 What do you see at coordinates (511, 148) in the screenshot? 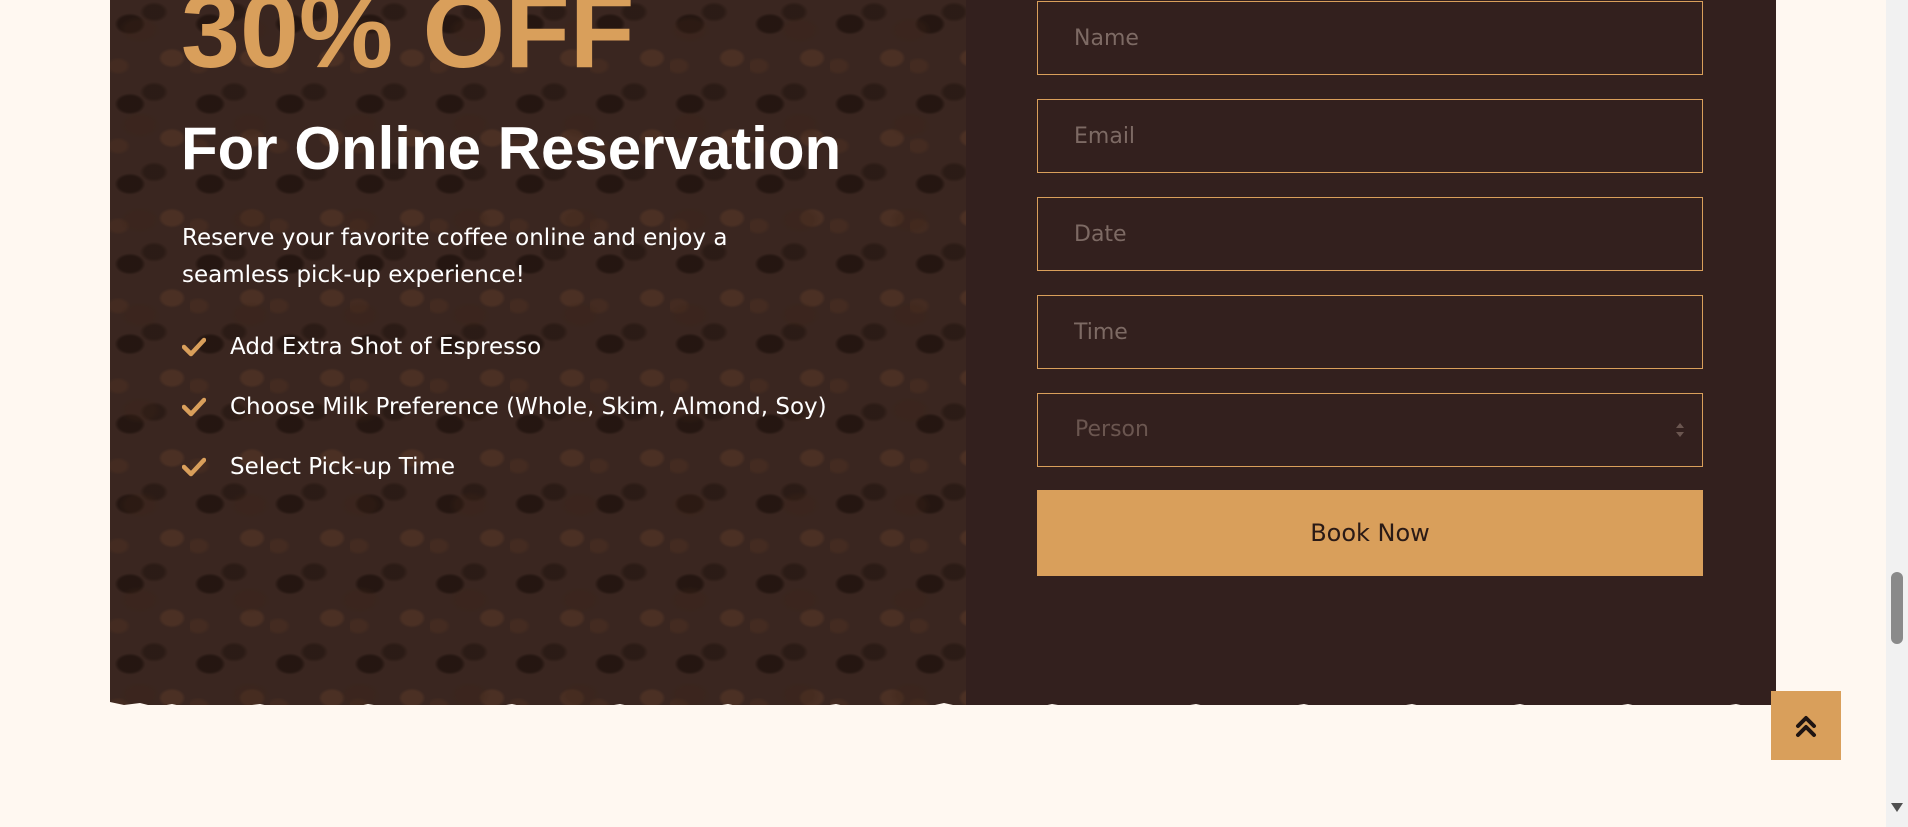
I see `reservation-subheadline: For Online Reservation` at bounding box center [511, 148].